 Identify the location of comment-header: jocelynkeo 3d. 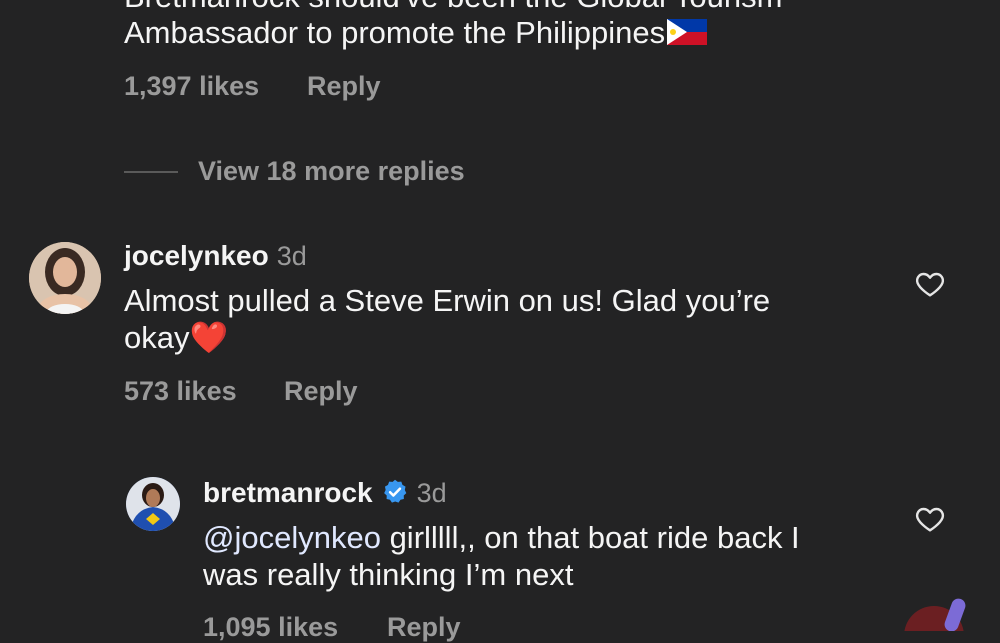
(215, 256).